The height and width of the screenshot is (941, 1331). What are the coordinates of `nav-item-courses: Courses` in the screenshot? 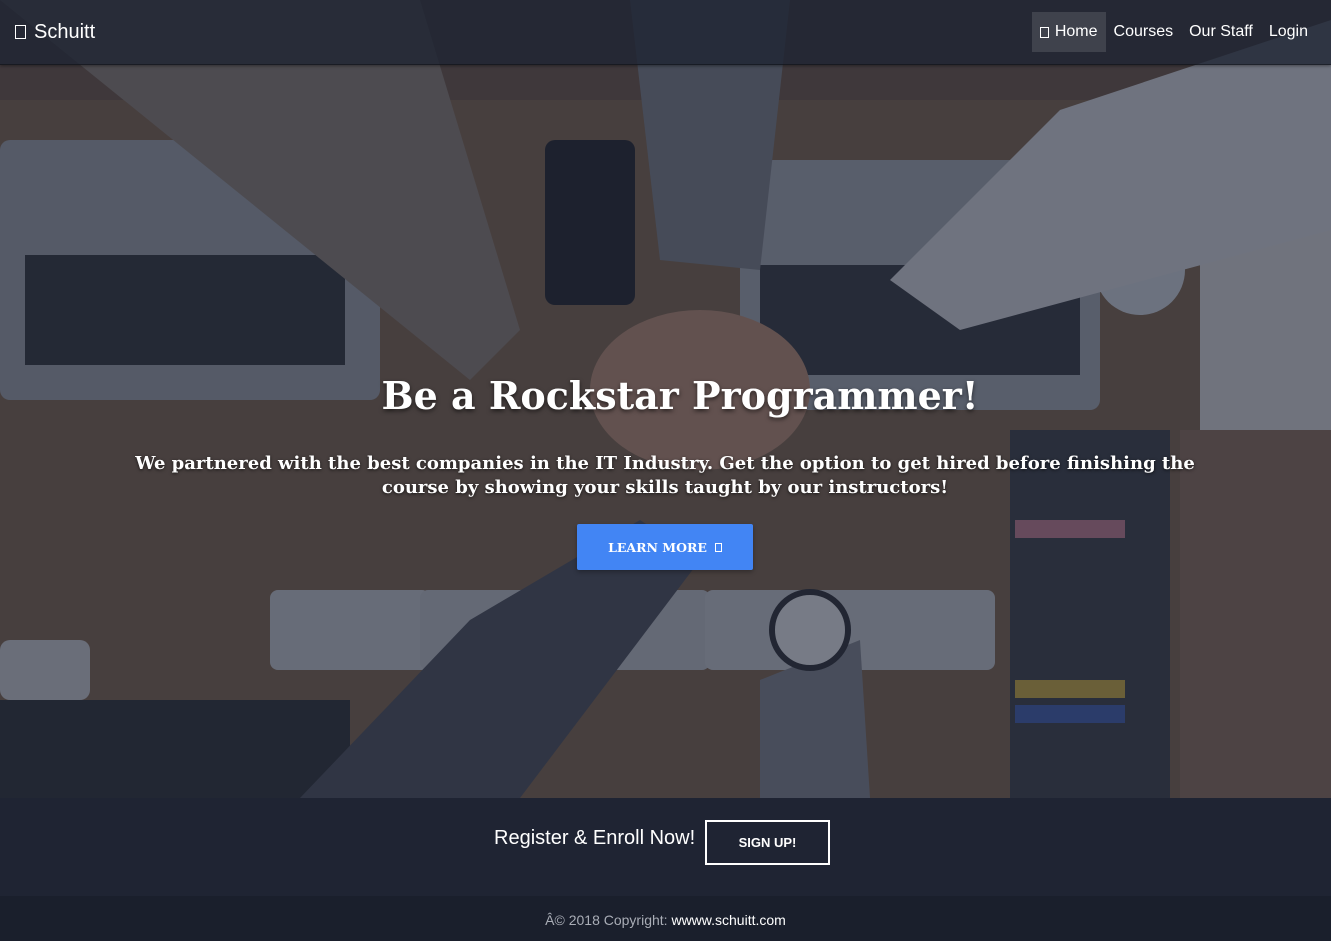 It's located at (1144, 32).